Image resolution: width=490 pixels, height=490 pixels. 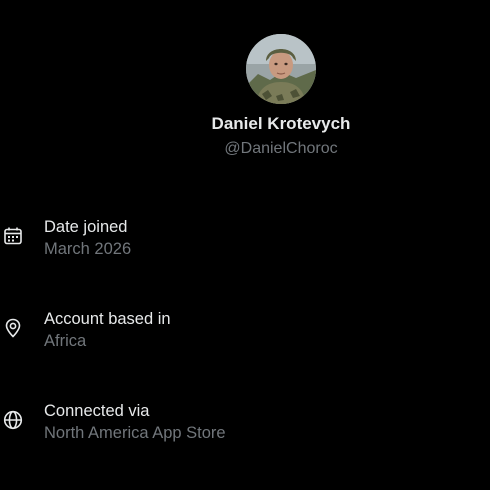 What do you see at coordinates (86, 227) in the screenshot?
I see `about-item-label: Date joined` at bounding box center [86, 227].